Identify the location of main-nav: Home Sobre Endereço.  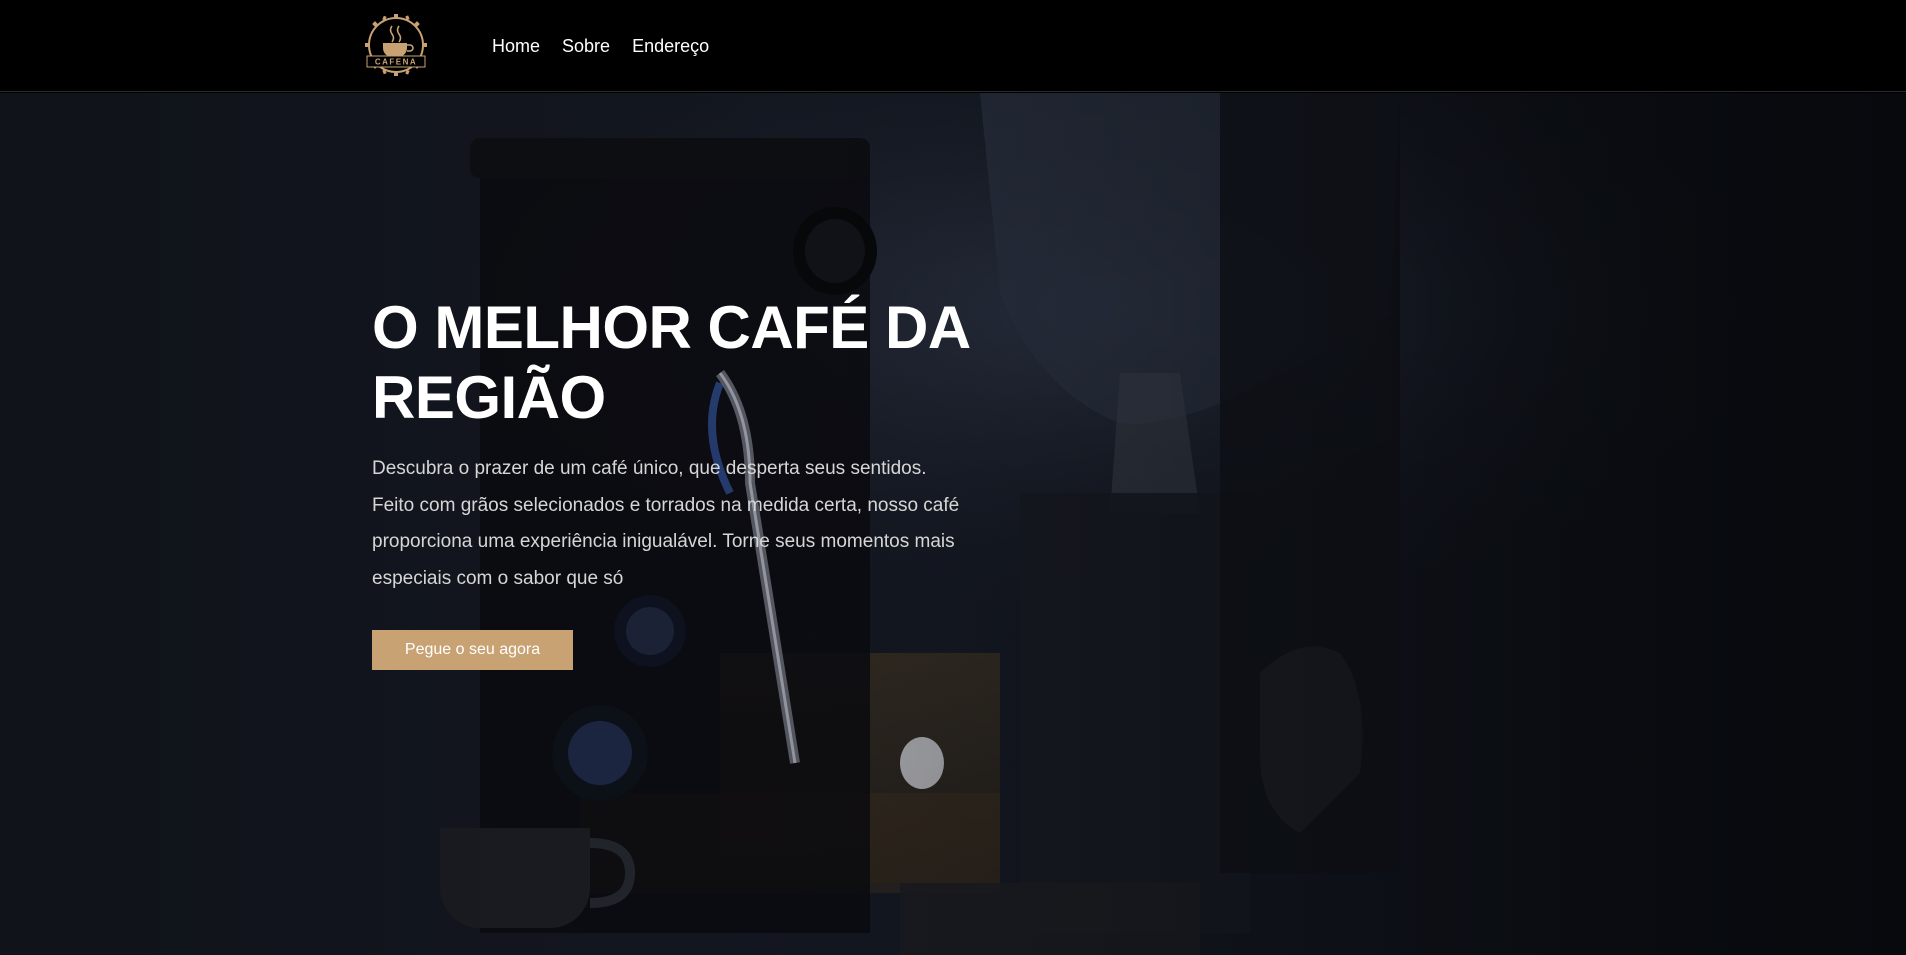
(600, 46).